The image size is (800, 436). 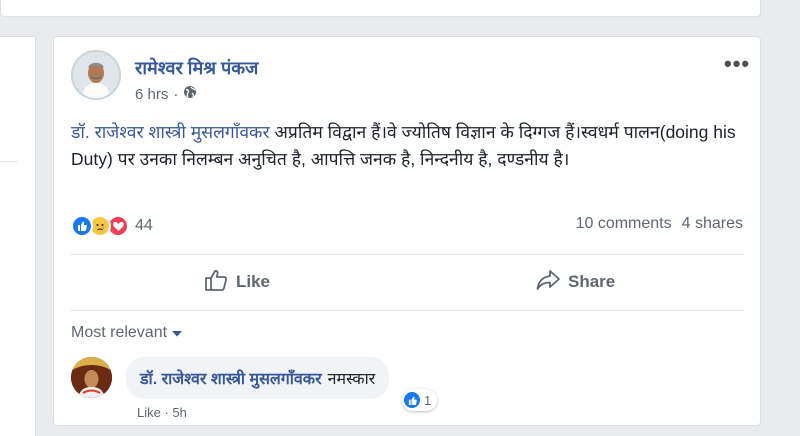 What do you see at coordinates (253, 281) in the screenshot?
I see `like-label: Like` at bounding box center [253, 281].